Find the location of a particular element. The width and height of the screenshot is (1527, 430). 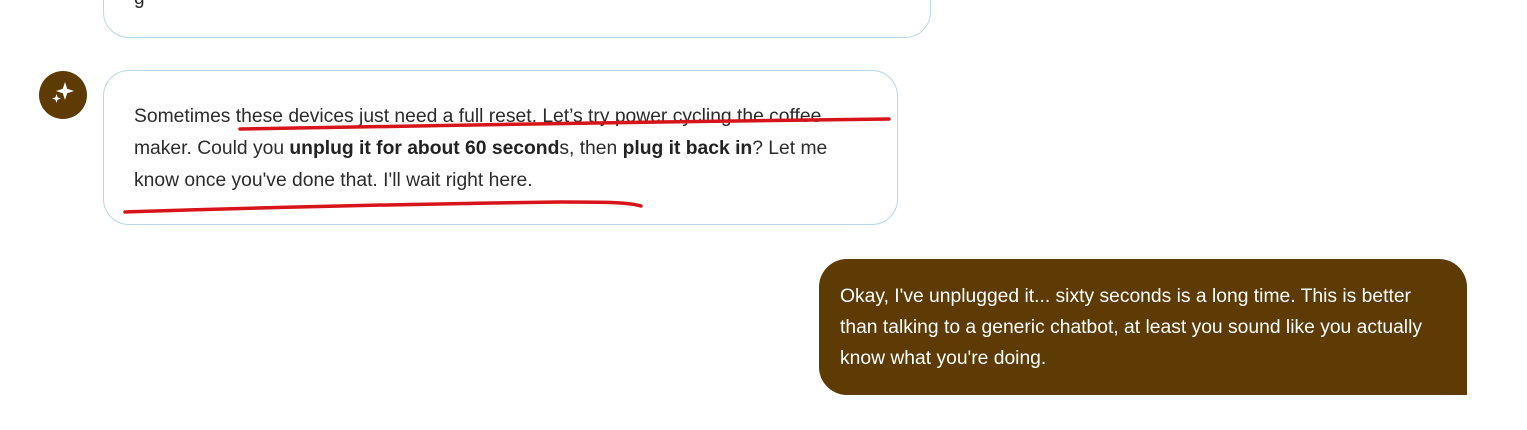

assistant-text-part-2: s, then is located at coordinates (591, 148).